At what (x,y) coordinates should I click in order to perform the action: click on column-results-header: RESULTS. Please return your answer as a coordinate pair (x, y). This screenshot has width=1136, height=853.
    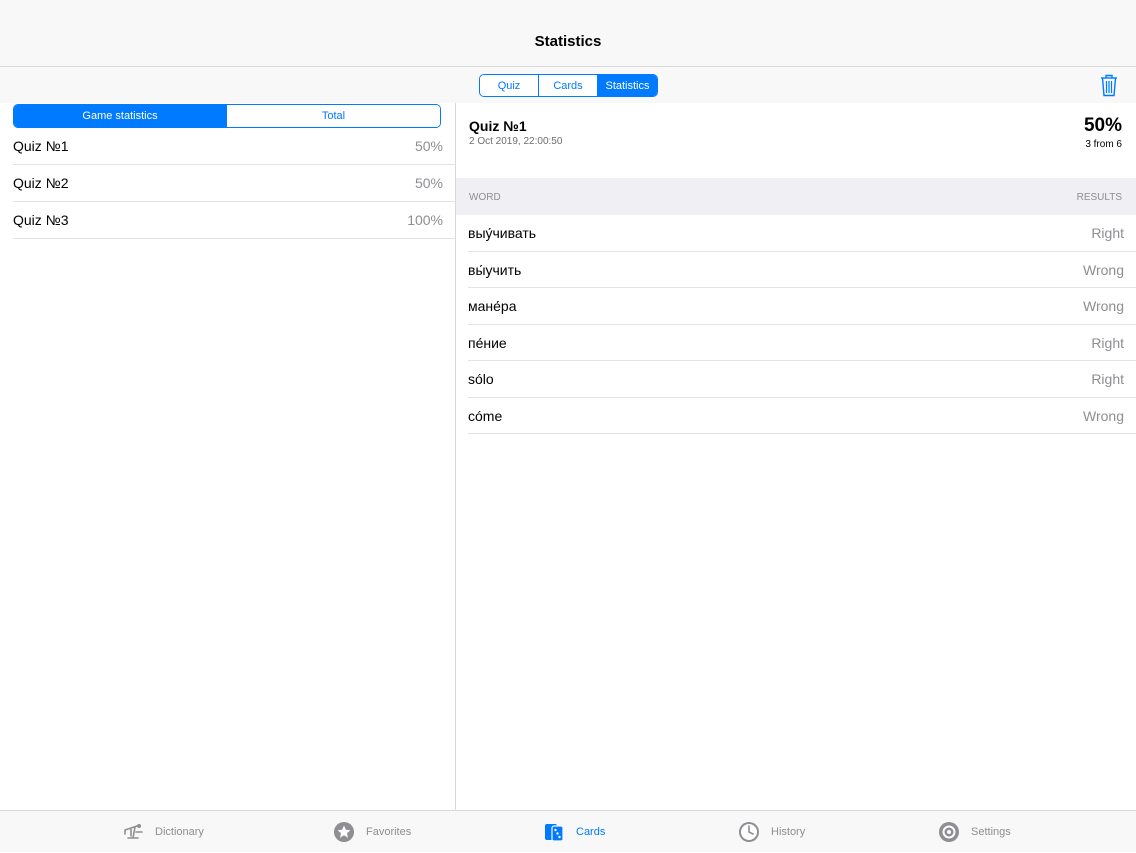
    Looking at the image, I should click on (1099, 197).